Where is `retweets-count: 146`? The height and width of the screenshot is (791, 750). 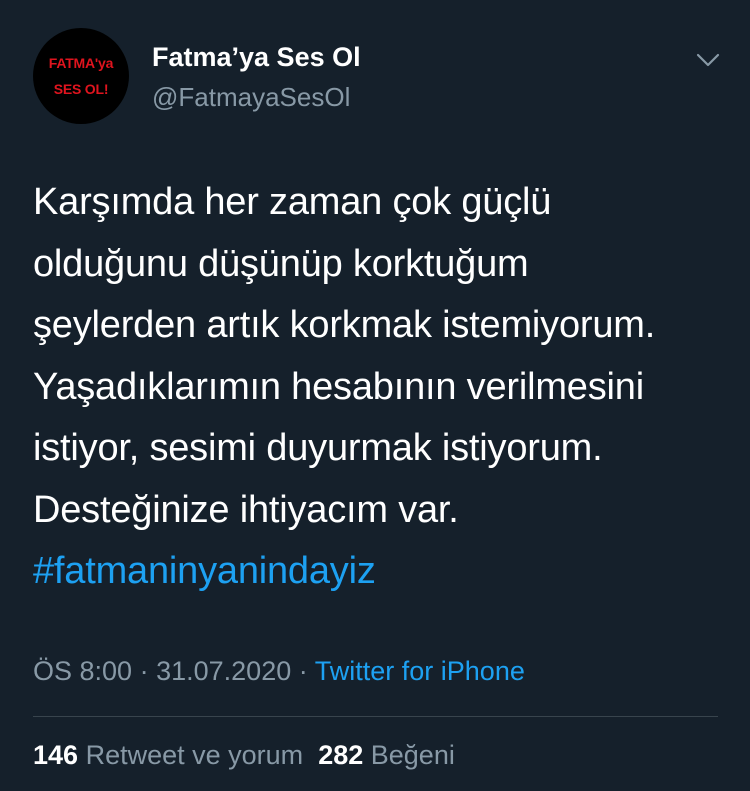 retweets-count: 146 is located at coordinates (56, 755).